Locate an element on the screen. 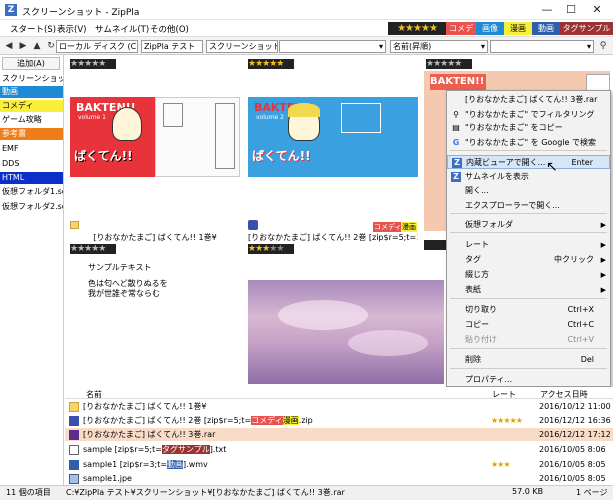 This screenshot has width=613, height=500. context-menu-item: 綴じ方 ▶ is located at coordinates (528, 275).